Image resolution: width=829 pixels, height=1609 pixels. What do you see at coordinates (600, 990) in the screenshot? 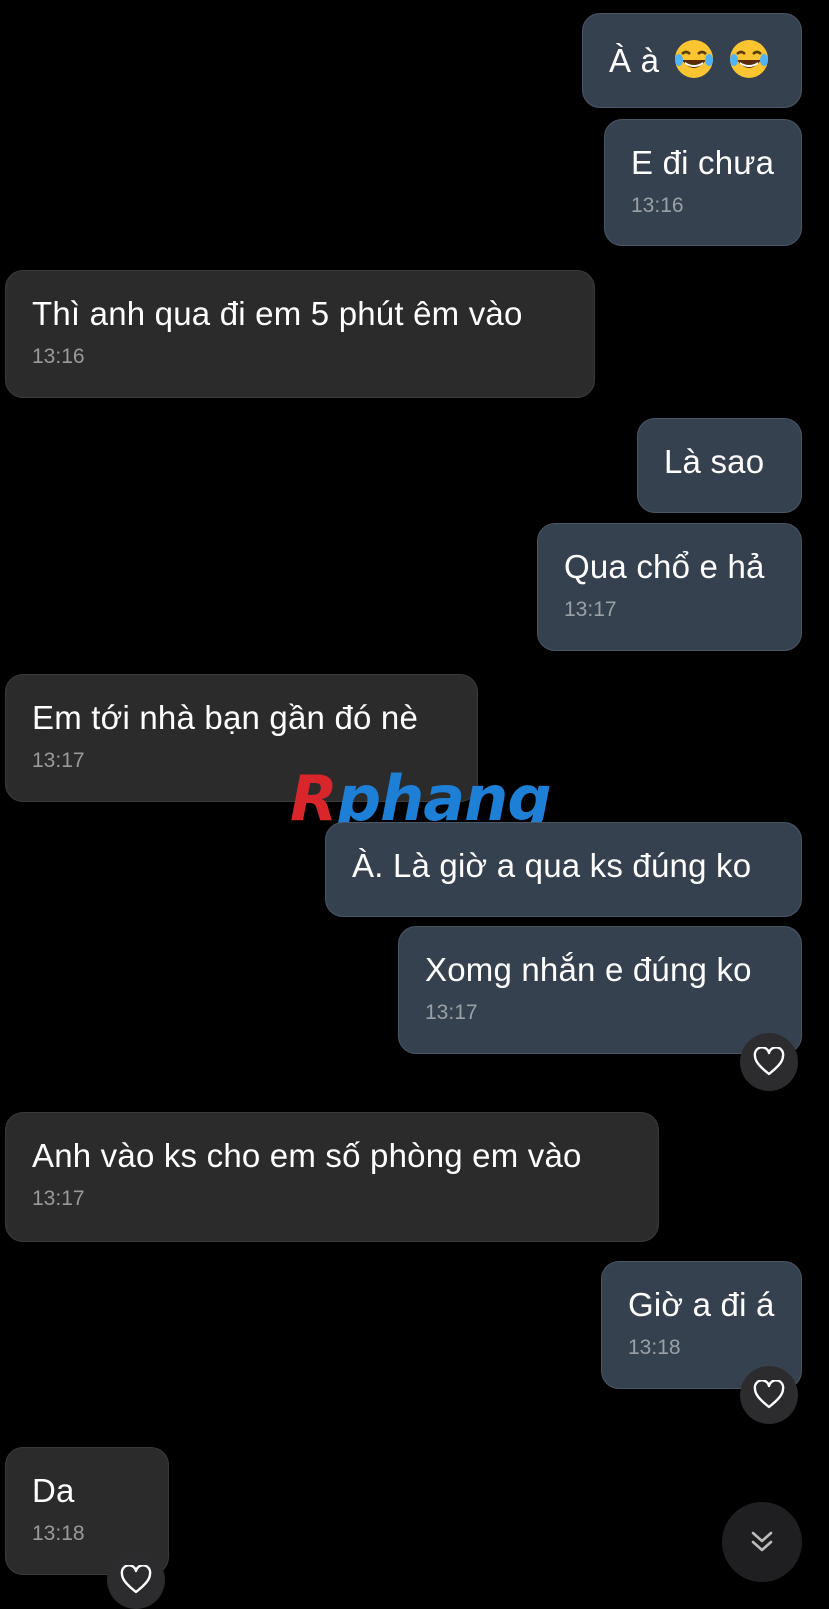
I see `message-bubble-outgoing: Xomg nhắn e đúng ko 13:17` at bounding box center [600, 990].